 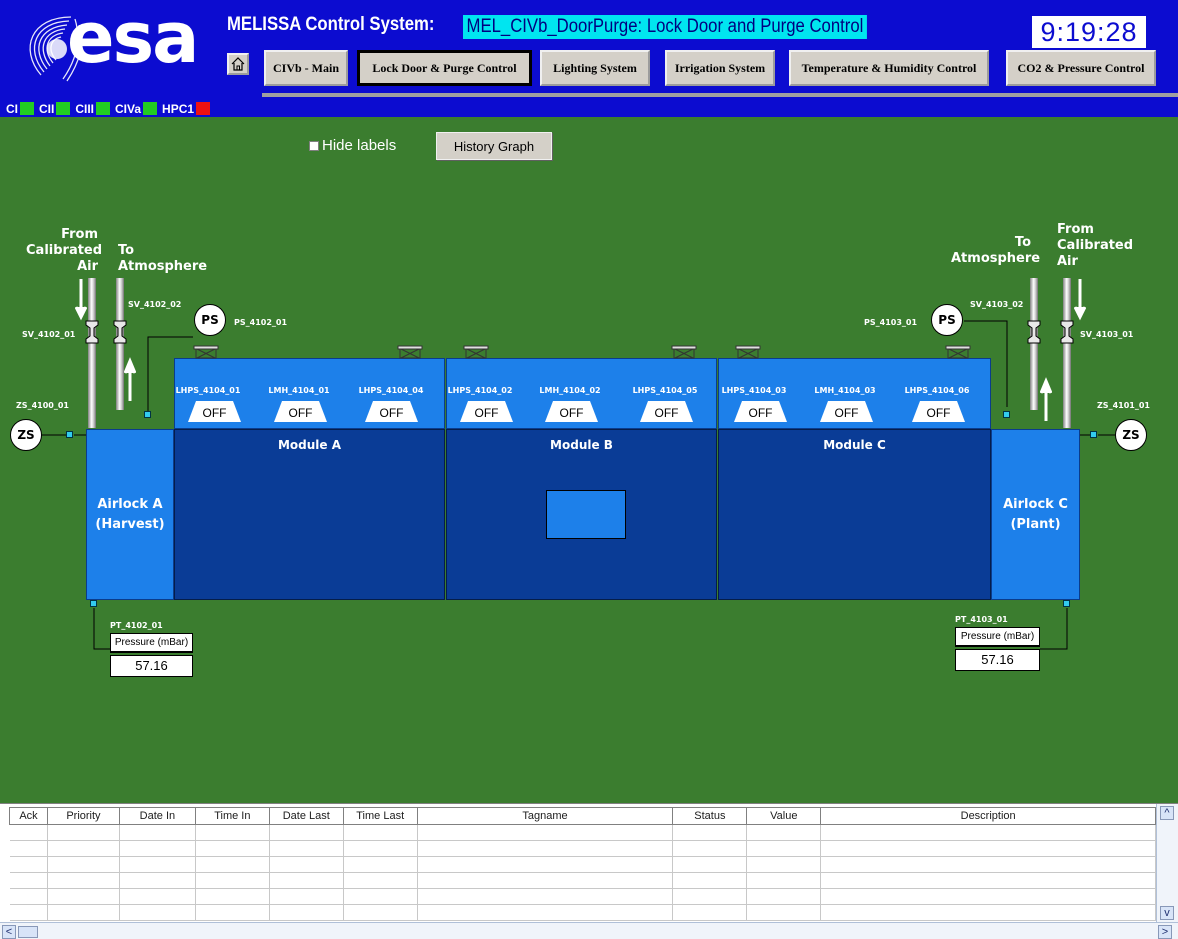 I want to click on zs-4100-01-sensor: ZS, so click(x=26, y=435).